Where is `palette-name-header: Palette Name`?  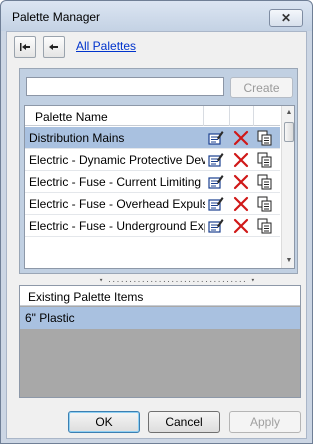
palette-name-header: Palette Name is located at coordinates (71, 117).